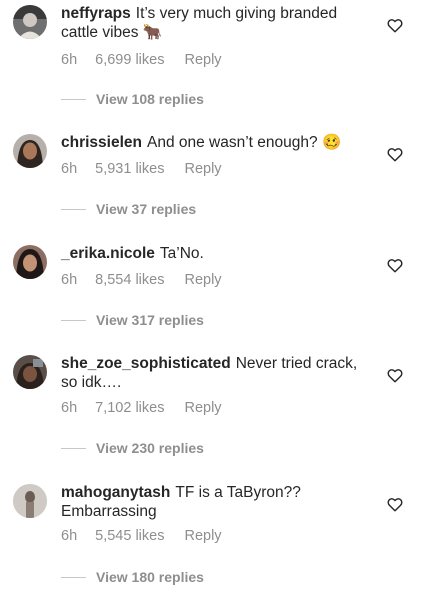 The image size is (427, 600). Describe the element at coordinates (101, 142) in the screenshot. I see `comment-username: chrissielen` at that location.